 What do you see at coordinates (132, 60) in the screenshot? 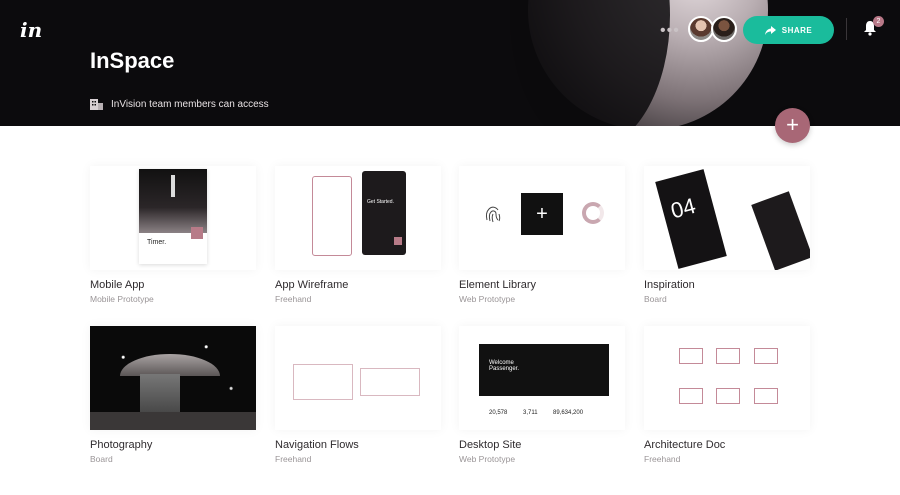
I see `space-title: InSpace` at bounding box center [132, 60].